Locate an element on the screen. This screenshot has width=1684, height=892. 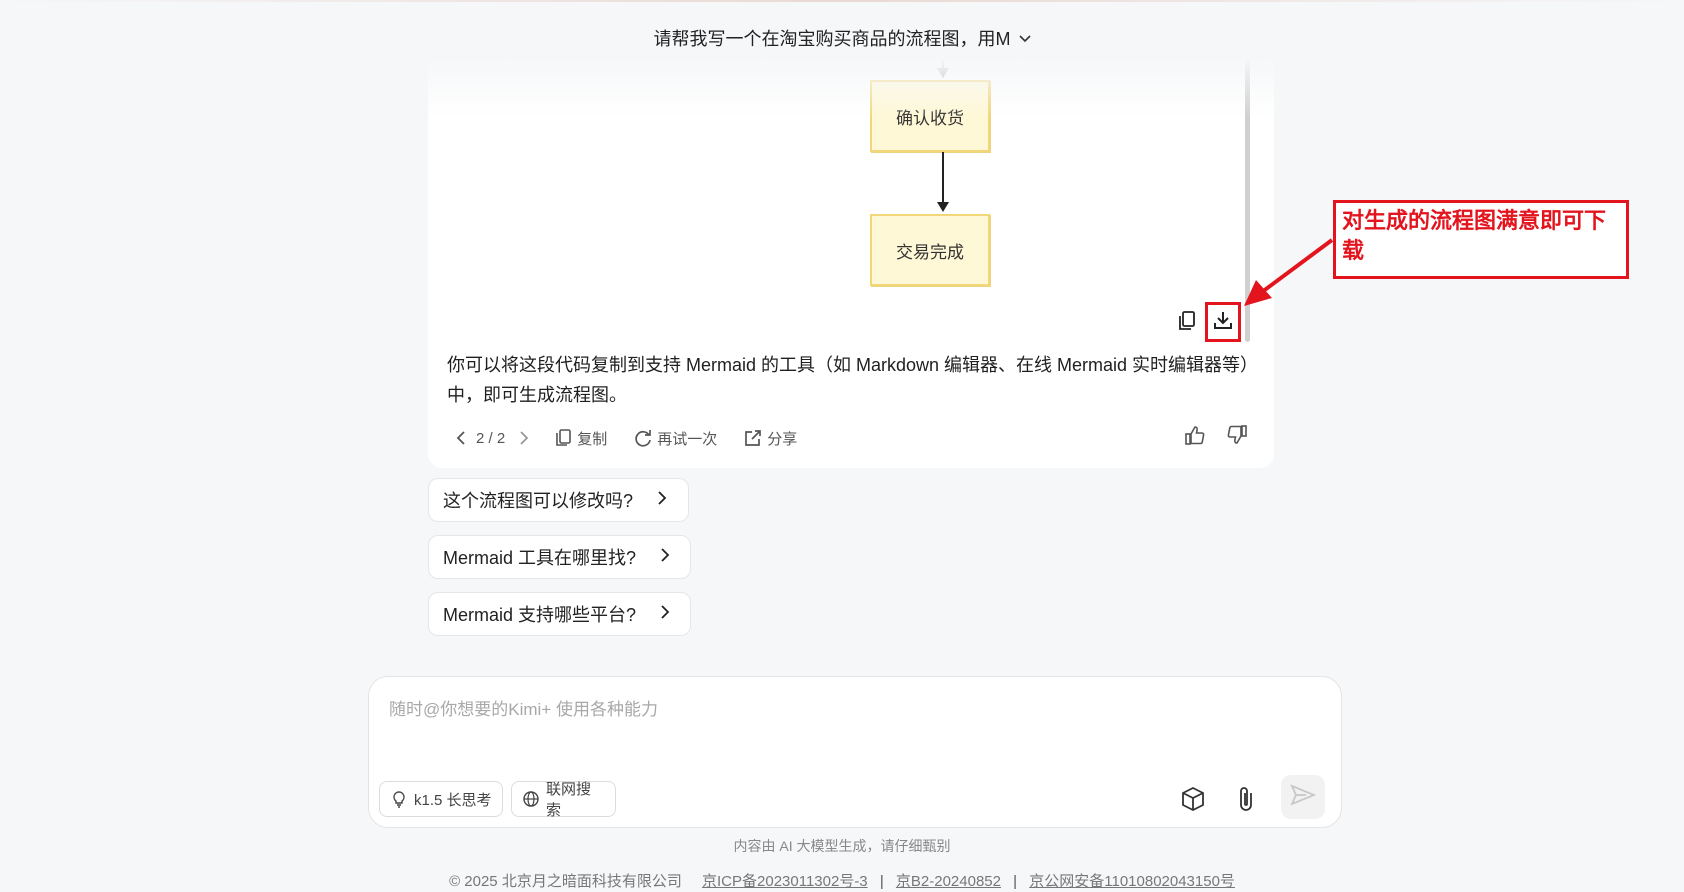
pager-text: 2 / 2 is located at coordinates (491, 438).